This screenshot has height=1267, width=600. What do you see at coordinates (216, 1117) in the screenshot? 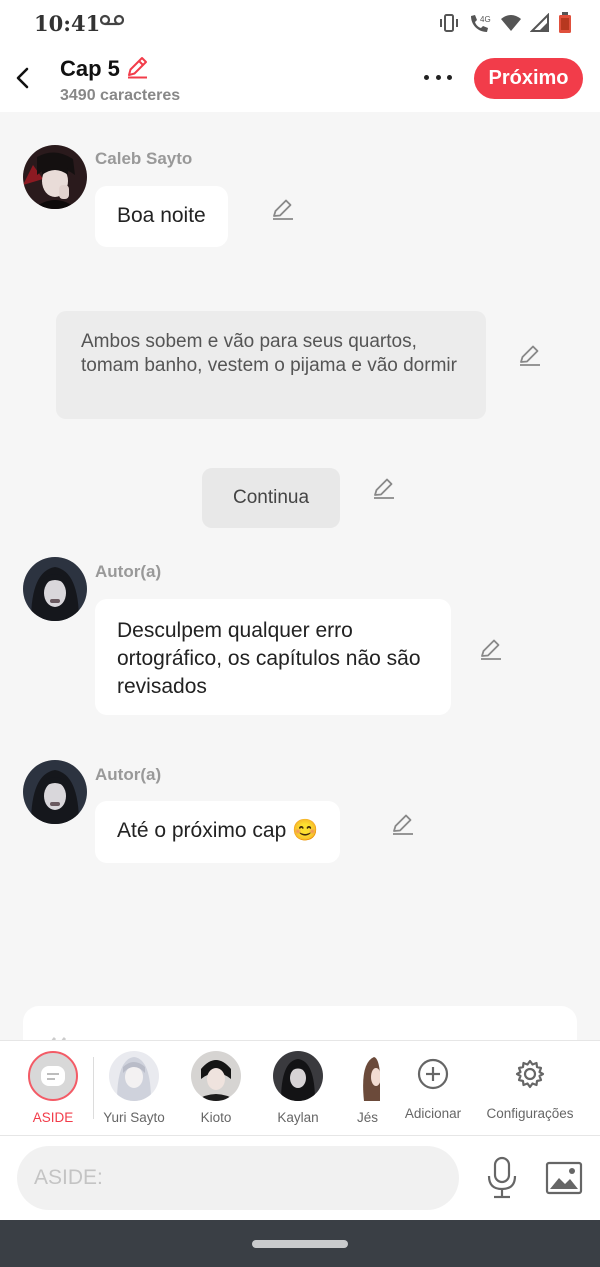
I see `character-label: Kioto` at bounding box center [216, 1117].